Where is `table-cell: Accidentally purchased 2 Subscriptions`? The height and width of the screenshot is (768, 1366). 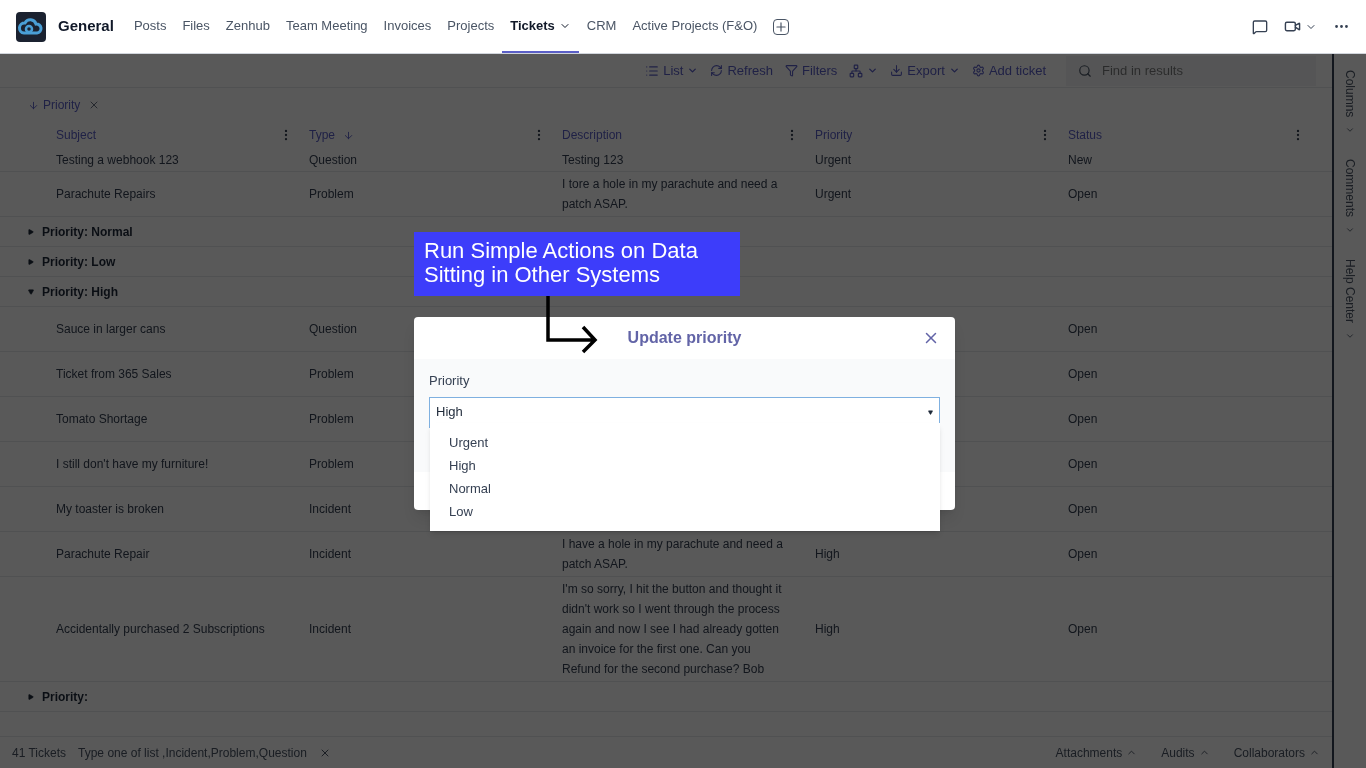
table-cell: Accidentally purchased 2 Subscriptions is located at coordinates (160, 629).